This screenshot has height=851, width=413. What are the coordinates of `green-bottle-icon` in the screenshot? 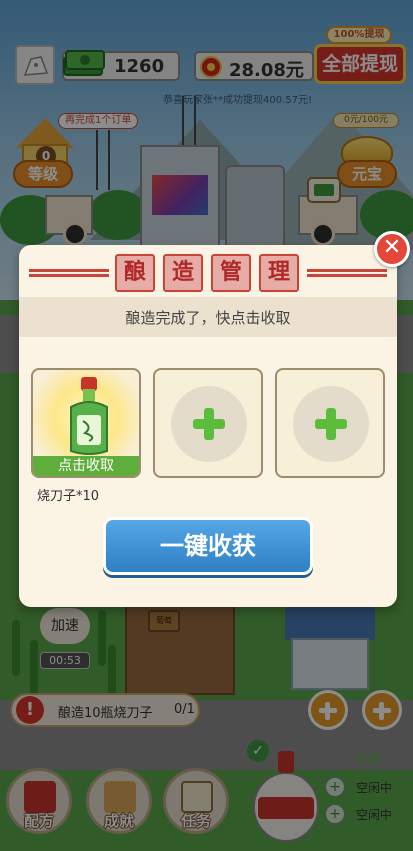 It's located at (89, 416).